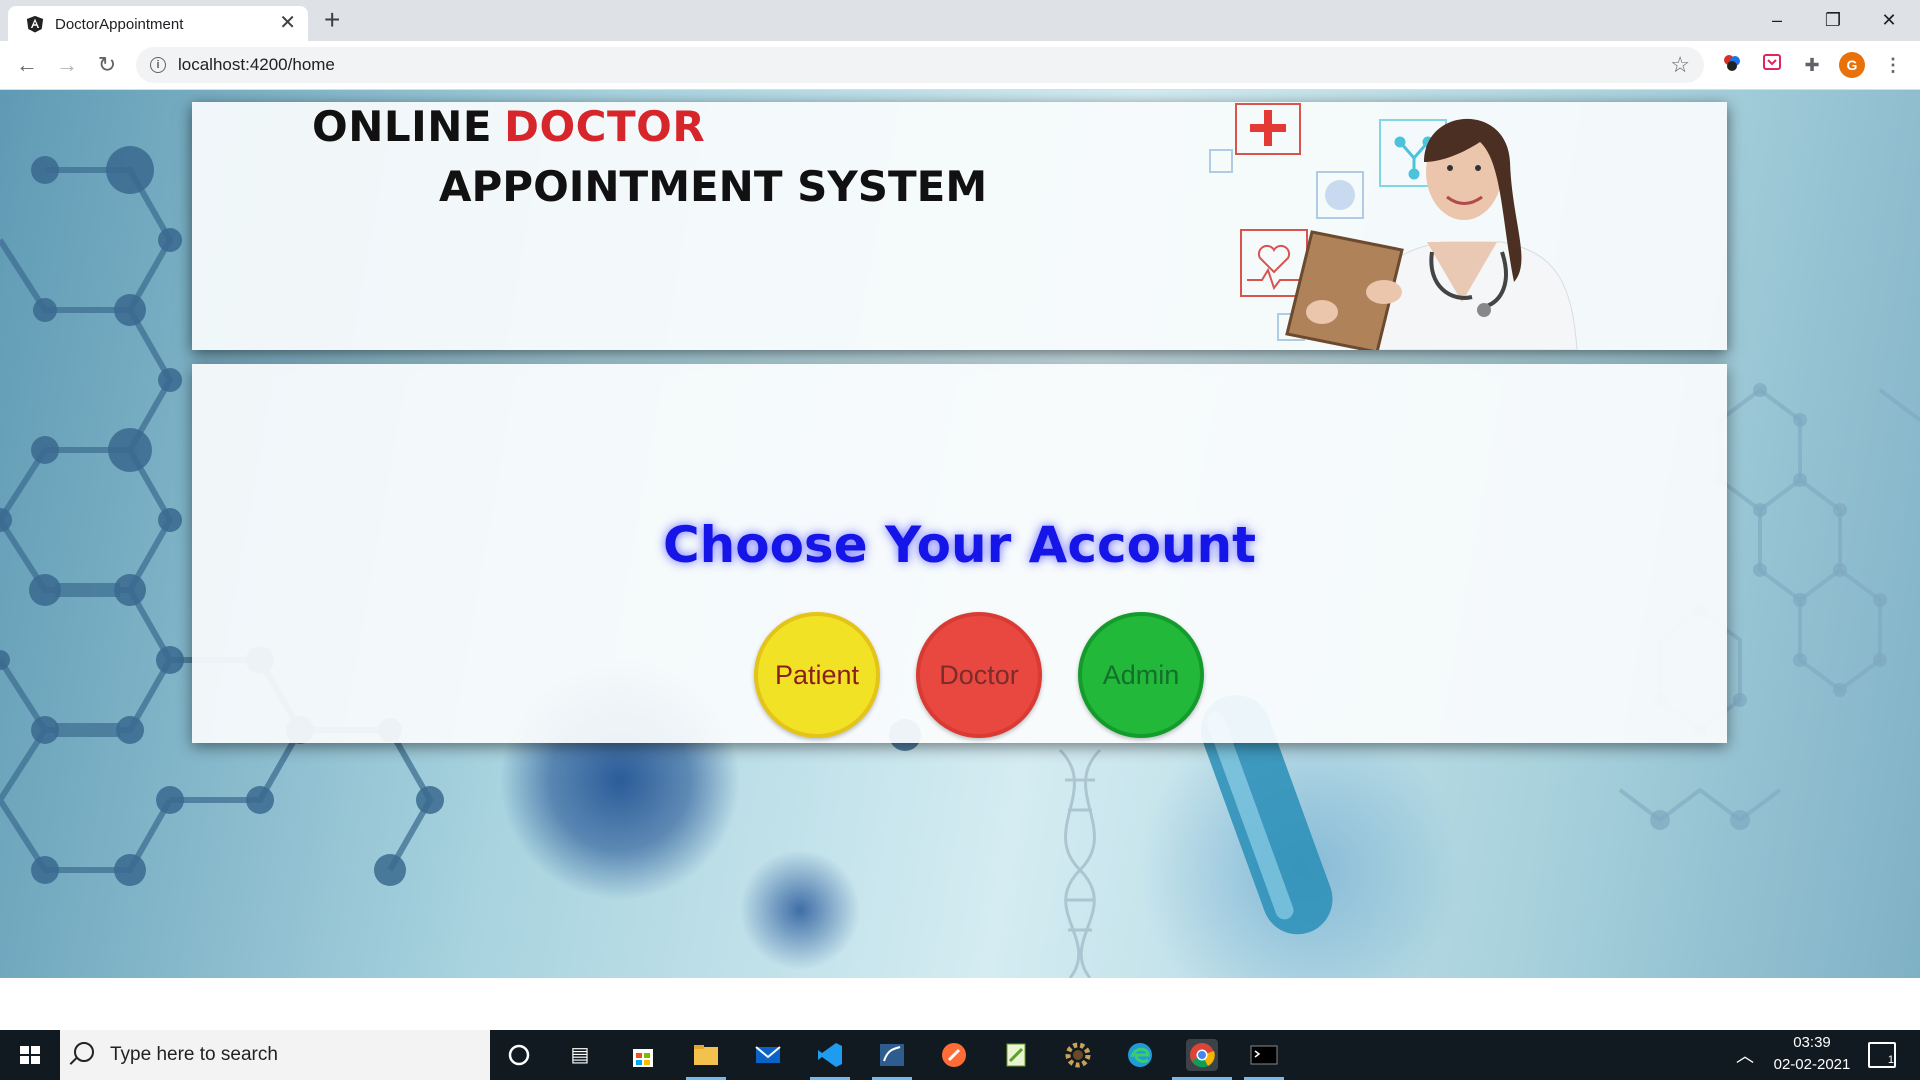 This screenshot has height=1085, width=1920. Describe the element at coordinates (27, 65) in the screenshot. I see `back-icon: ←` at that location.